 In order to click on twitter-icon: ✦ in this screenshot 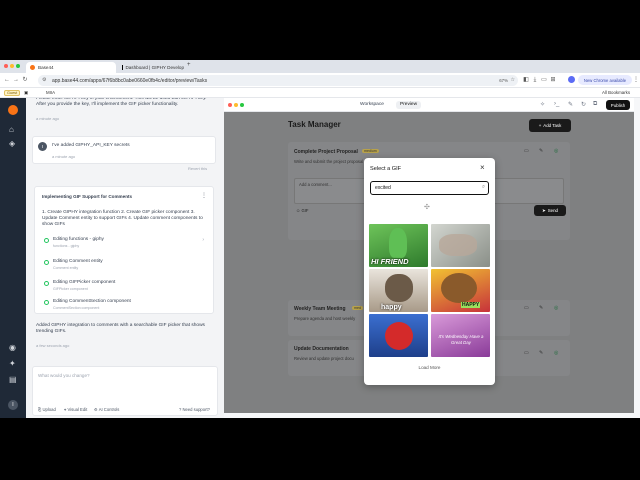, I will do `click(12, 363)`.